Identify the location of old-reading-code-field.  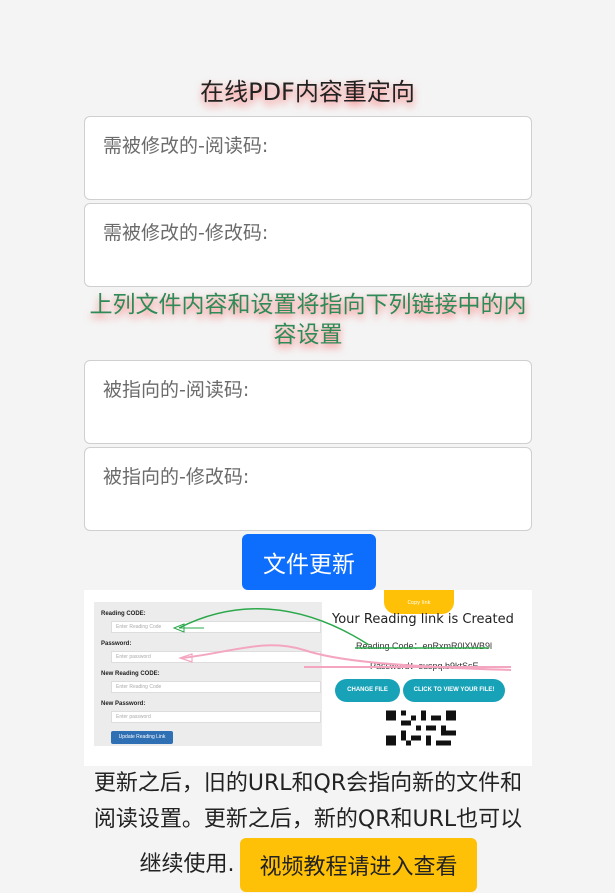
(308, 158).